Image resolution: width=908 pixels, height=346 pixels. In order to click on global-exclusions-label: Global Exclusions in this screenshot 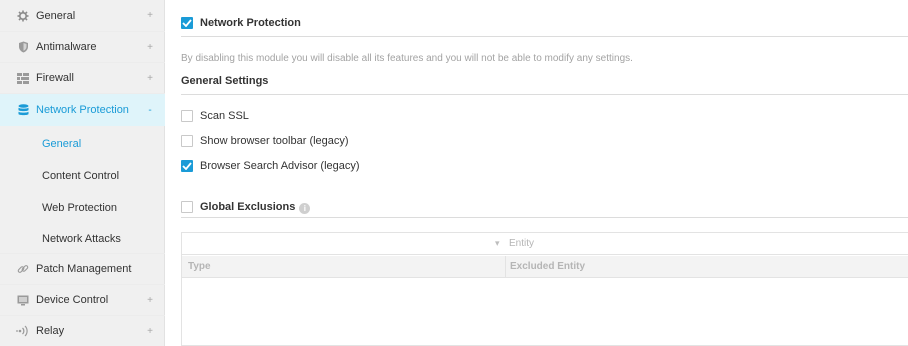, I will do `click(248, 207)`.